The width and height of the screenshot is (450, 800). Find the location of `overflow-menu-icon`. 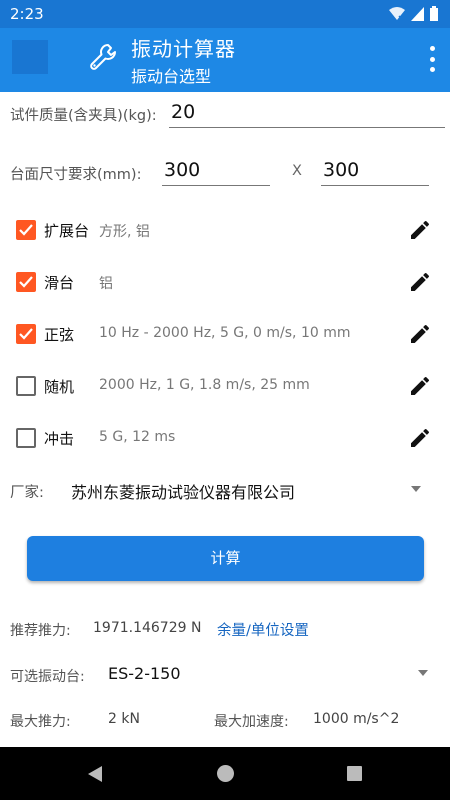

overflow-menu-icon is located at coordinates (432, 59).